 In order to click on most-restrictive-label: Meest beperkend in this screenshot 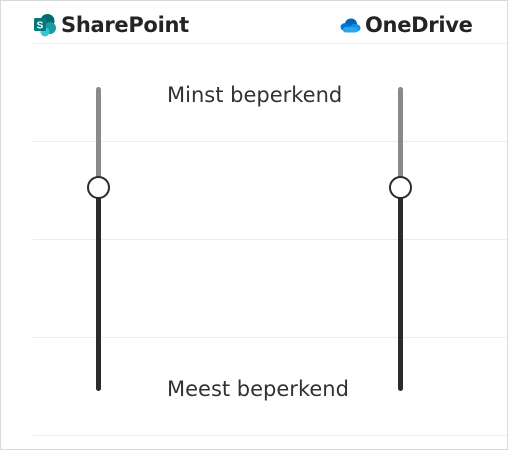, I will do `click(258, 389)`.